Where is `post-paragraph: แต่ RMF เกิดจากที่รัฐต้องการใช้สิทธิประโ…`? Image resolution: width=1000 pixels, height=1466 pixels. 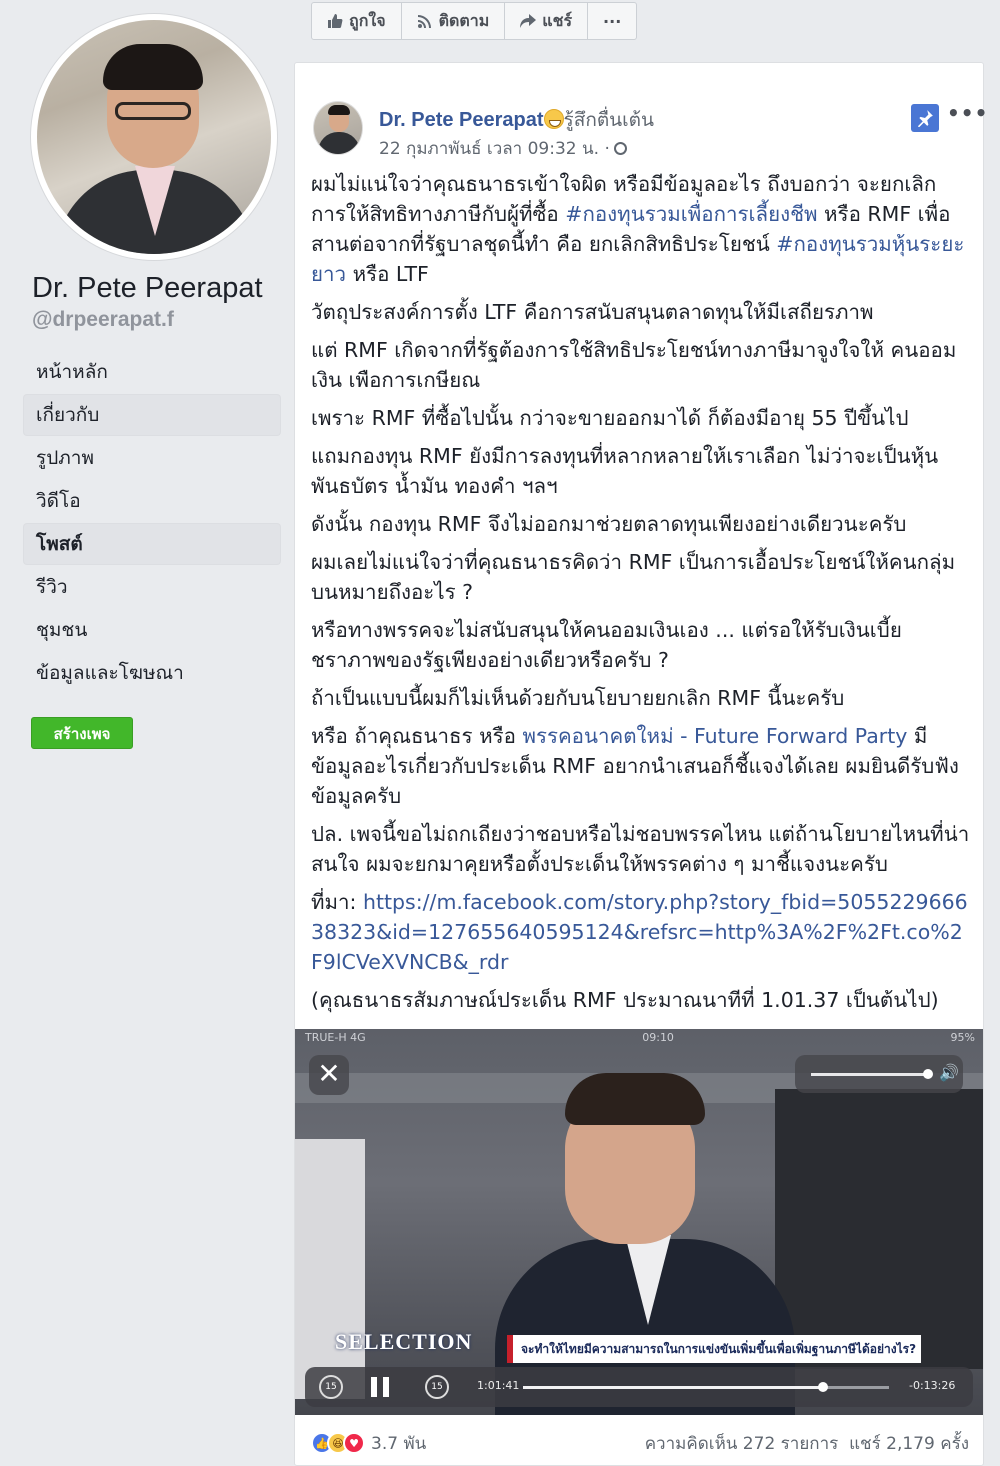
post-paragraph: แต่ RMF เกิดจากที่รัฐต้องการใช้สิทธิประโ… is located at coordinates (634, 365).